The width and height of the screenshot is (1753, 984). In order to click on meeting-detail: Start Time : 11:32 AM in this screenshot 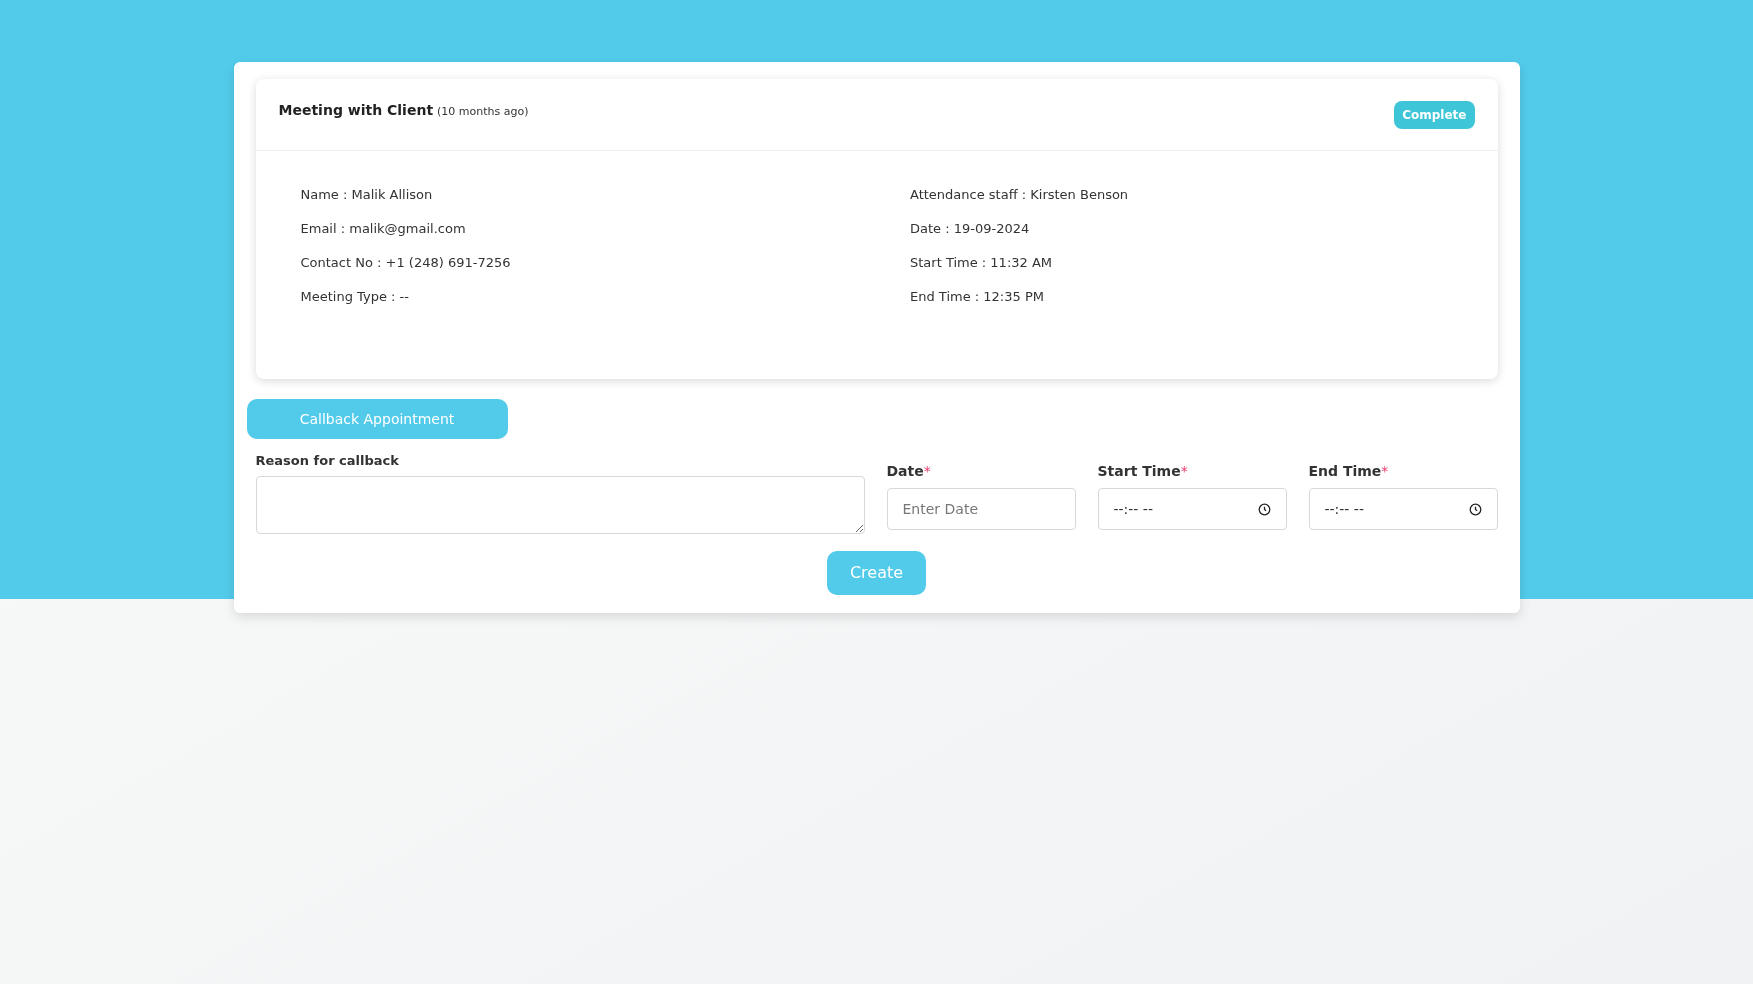, I will do `click(982, 263)`.